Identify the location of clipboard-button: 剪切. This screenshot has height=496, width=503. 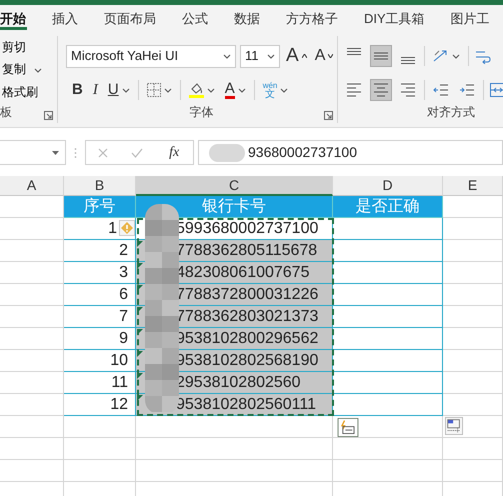
(28, 47).